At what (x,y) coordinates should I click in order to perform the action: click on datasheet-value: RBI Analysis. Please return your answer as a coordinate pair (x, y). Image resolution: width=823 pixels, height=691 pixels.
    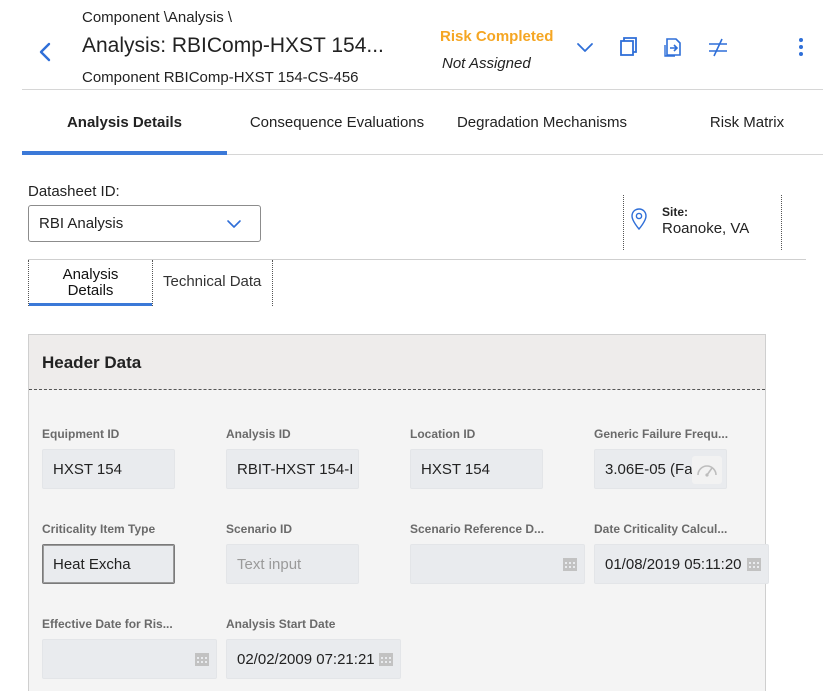
    Looking at the image, I should click on (81, 223).